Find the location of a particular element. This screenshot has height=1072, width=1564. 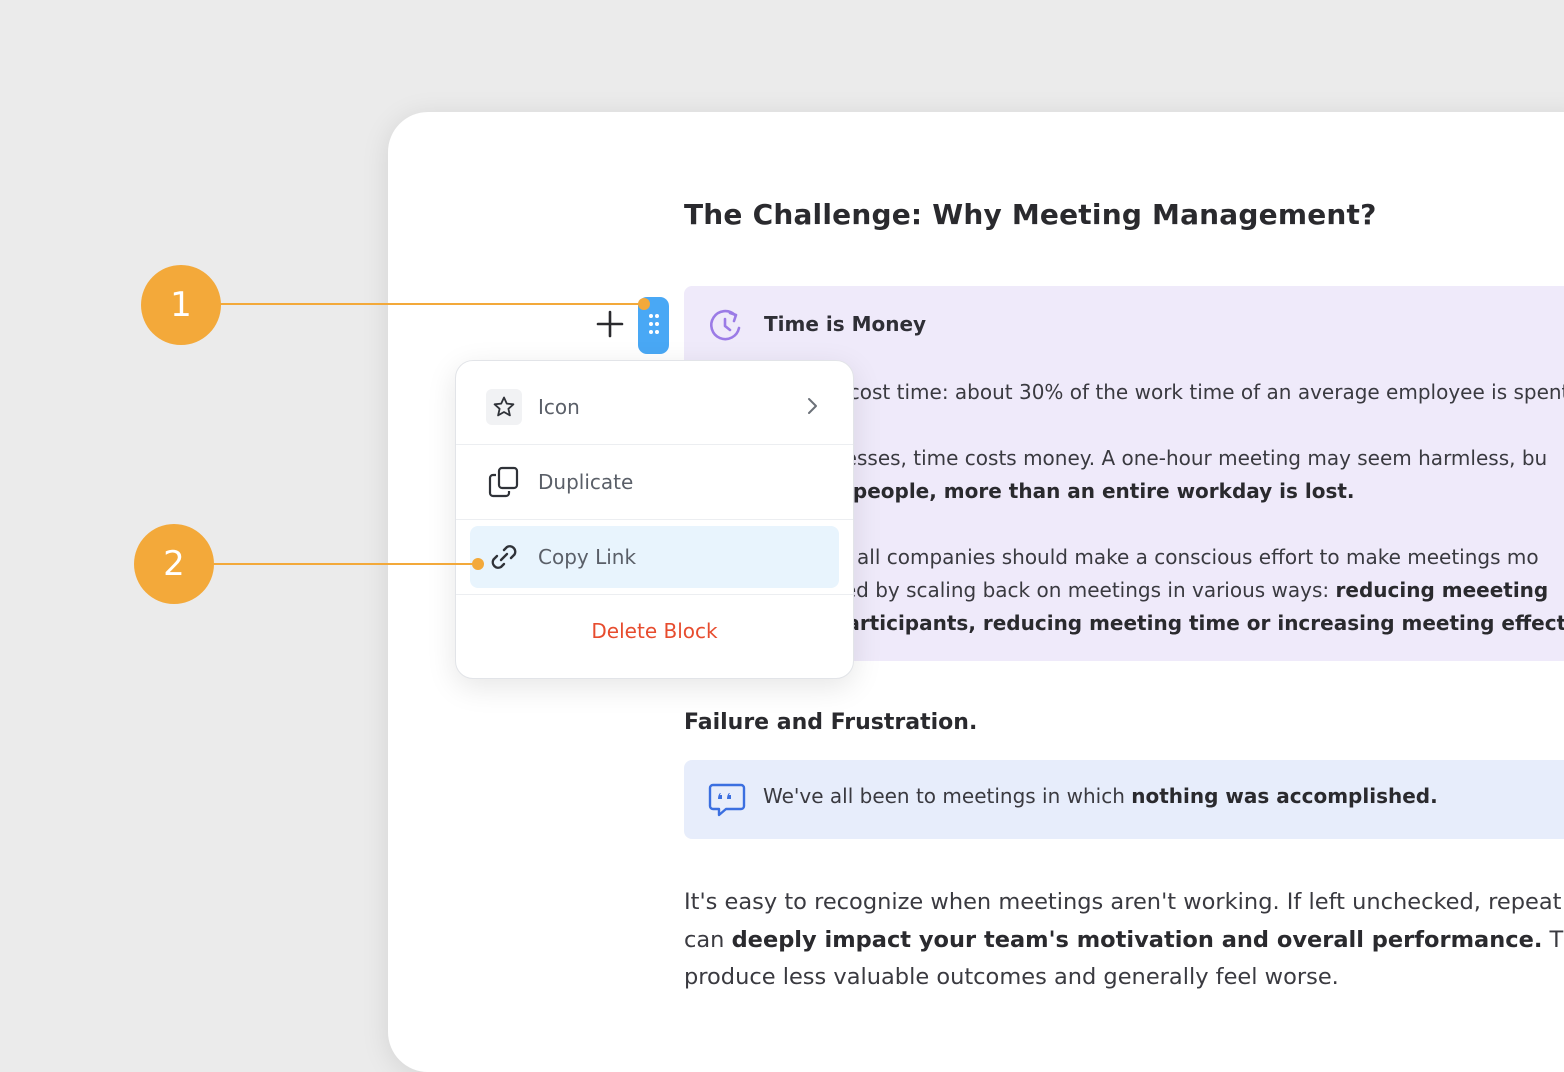

menu-item-icon-label: Icon is located at coordinates (559, 407).